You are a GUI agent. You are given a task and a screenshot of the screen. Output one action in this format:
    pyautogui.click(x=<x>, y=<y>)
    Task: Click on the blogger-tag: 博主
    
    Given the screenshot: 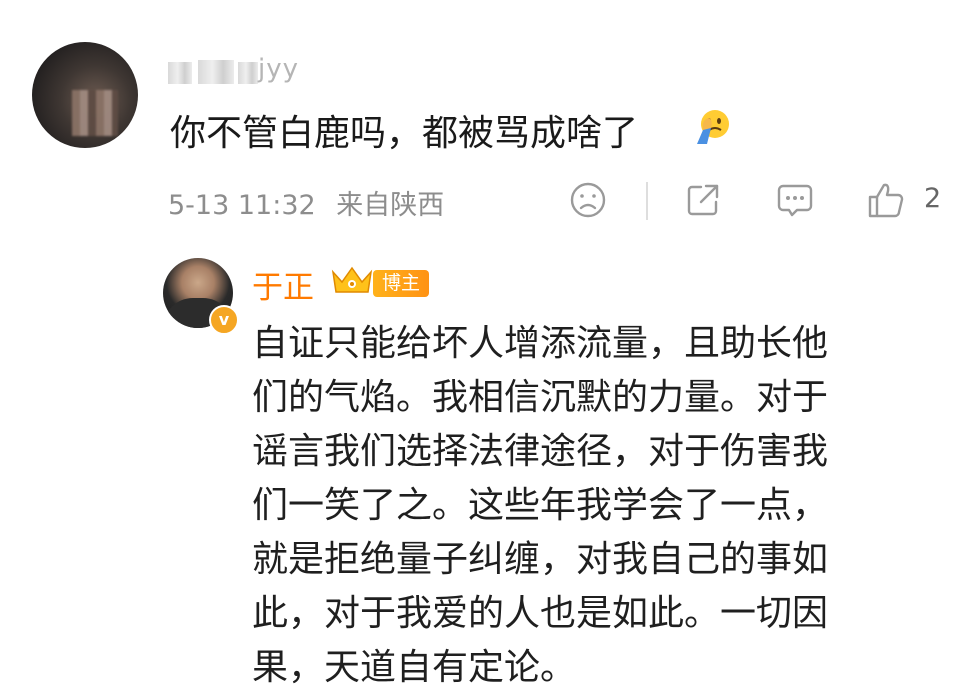 What is the action you would take?
    pyautogui.click(x=401, y=283)
    